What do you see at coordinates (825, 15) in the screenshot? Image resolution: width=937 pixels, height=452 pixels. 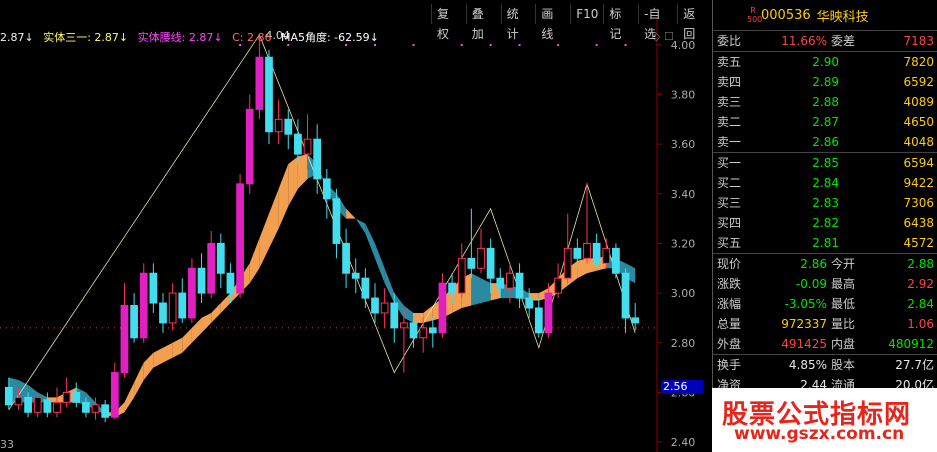 I see `stock-header: R 500 000536 华映科技` at bounding box center [825, 15].